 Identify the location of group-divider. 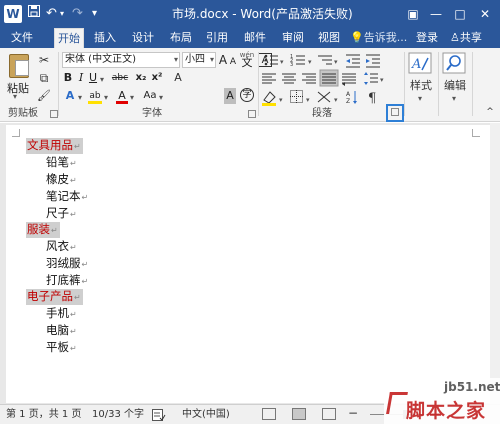
(438, 84).